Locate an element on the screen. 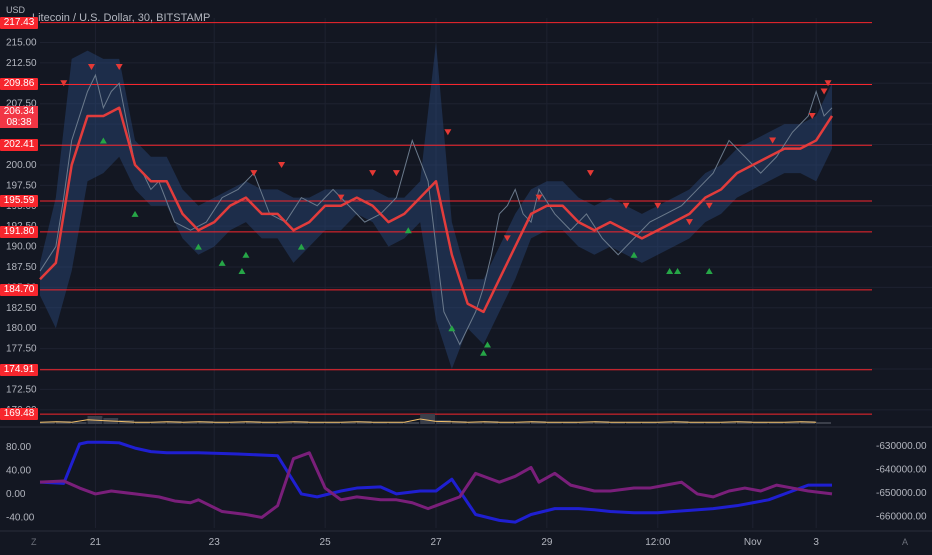 This screenshot has height=555, width=932. x-tick-label: 23 is located at coordinates (215, 542).